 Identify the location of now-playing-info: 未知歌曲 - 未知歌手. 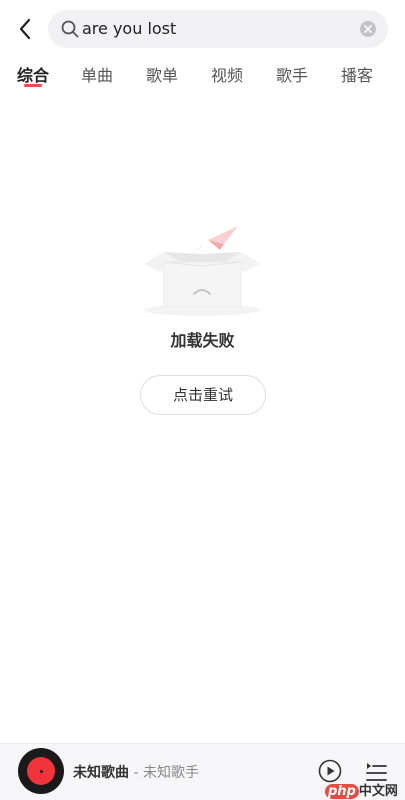
(136, 772).